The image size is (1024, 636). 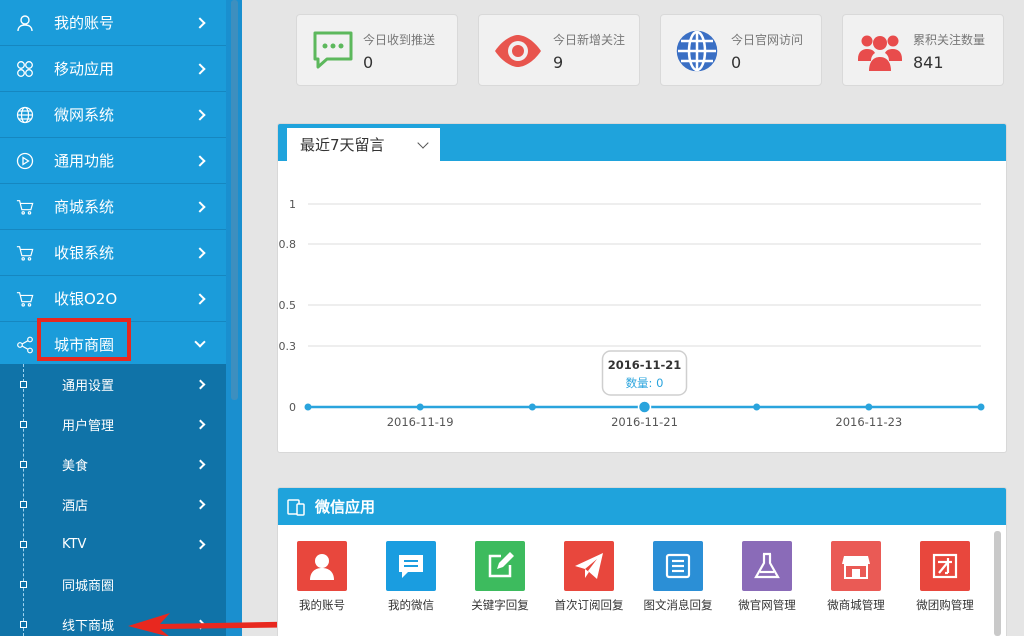 I want to click on stat-title: 累积关注数量, so click(x=949, y=40).